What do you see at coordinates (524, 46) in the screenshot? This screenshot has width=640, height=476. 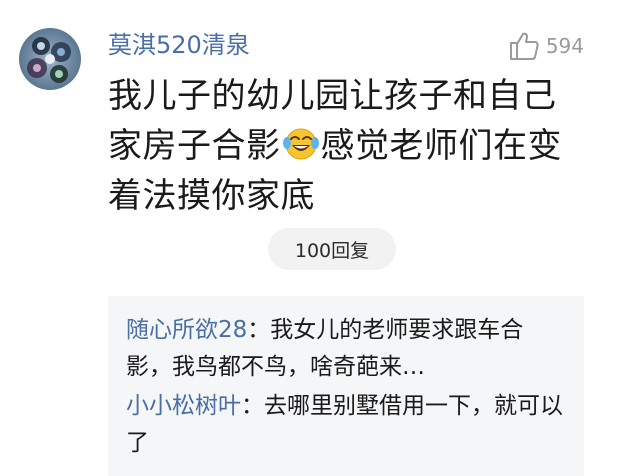 I see `thumbs-up-icon` at bounding box center [524, 46].